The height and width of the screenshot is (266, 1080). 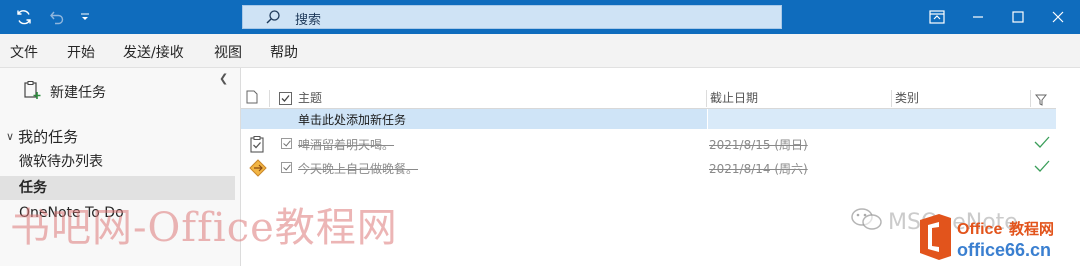 What do you see at coordinates (346, 145) in the screenshot?
I see `task-subject: 啤酒留着明天喝。` at bounding box center [346, 145].